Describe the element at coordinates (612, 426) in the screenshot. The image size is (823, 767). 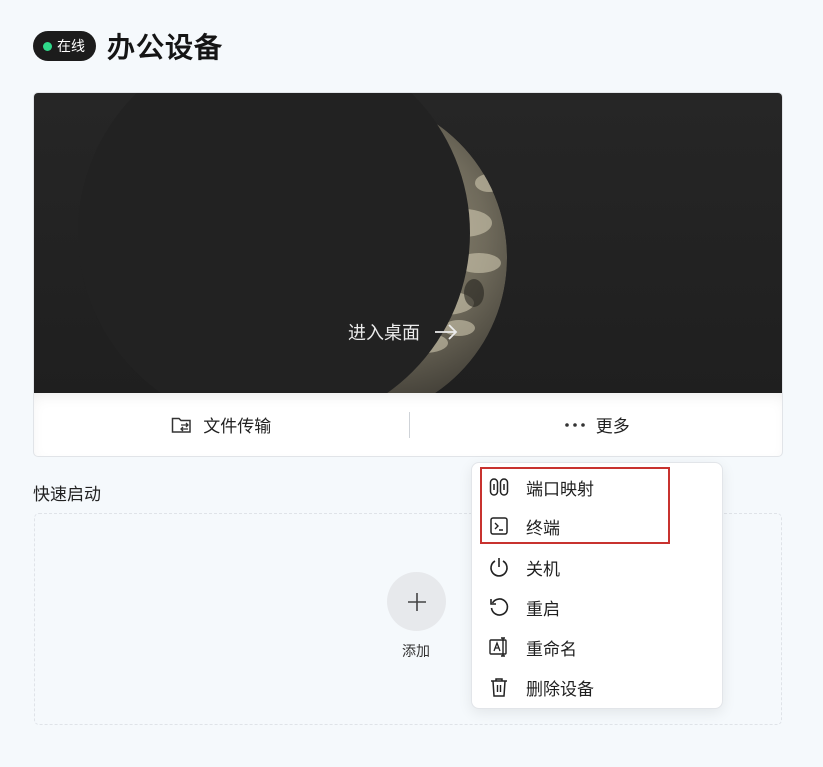
I see `more-label: 更多` at that location.